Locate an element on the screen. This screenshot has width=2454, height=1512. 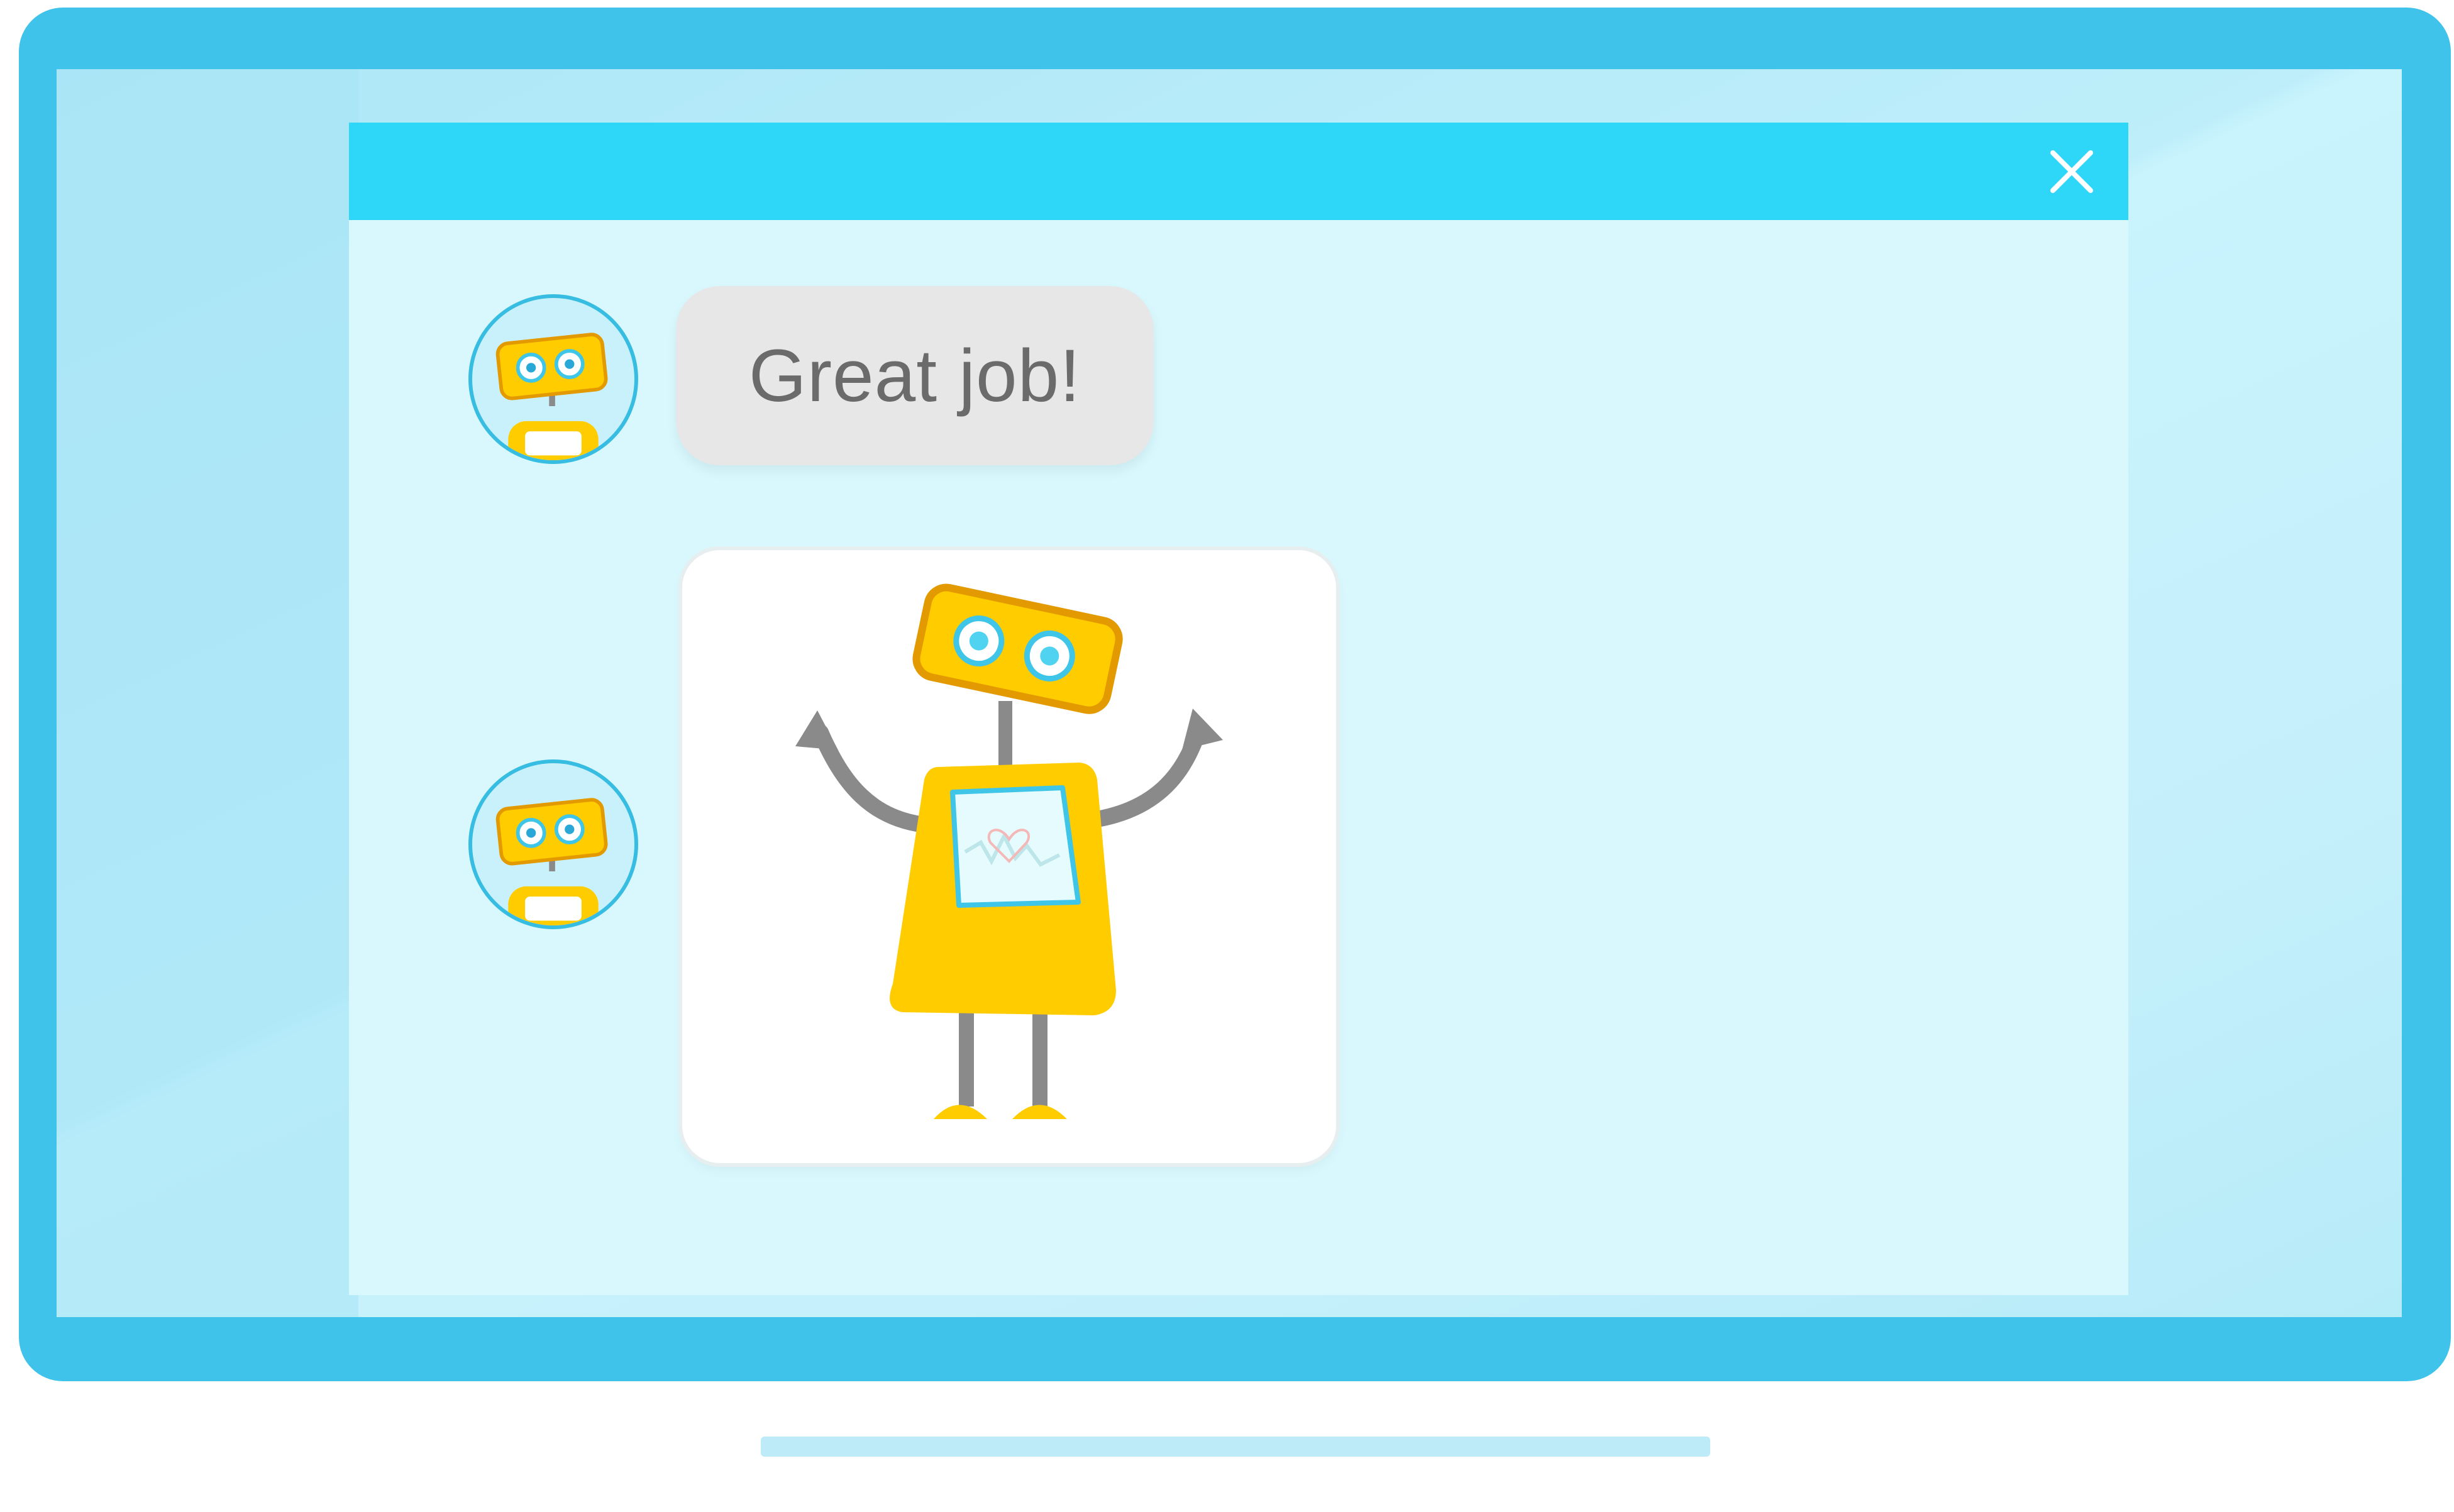
message-text: Great job! is located at coordinates (914, 375).